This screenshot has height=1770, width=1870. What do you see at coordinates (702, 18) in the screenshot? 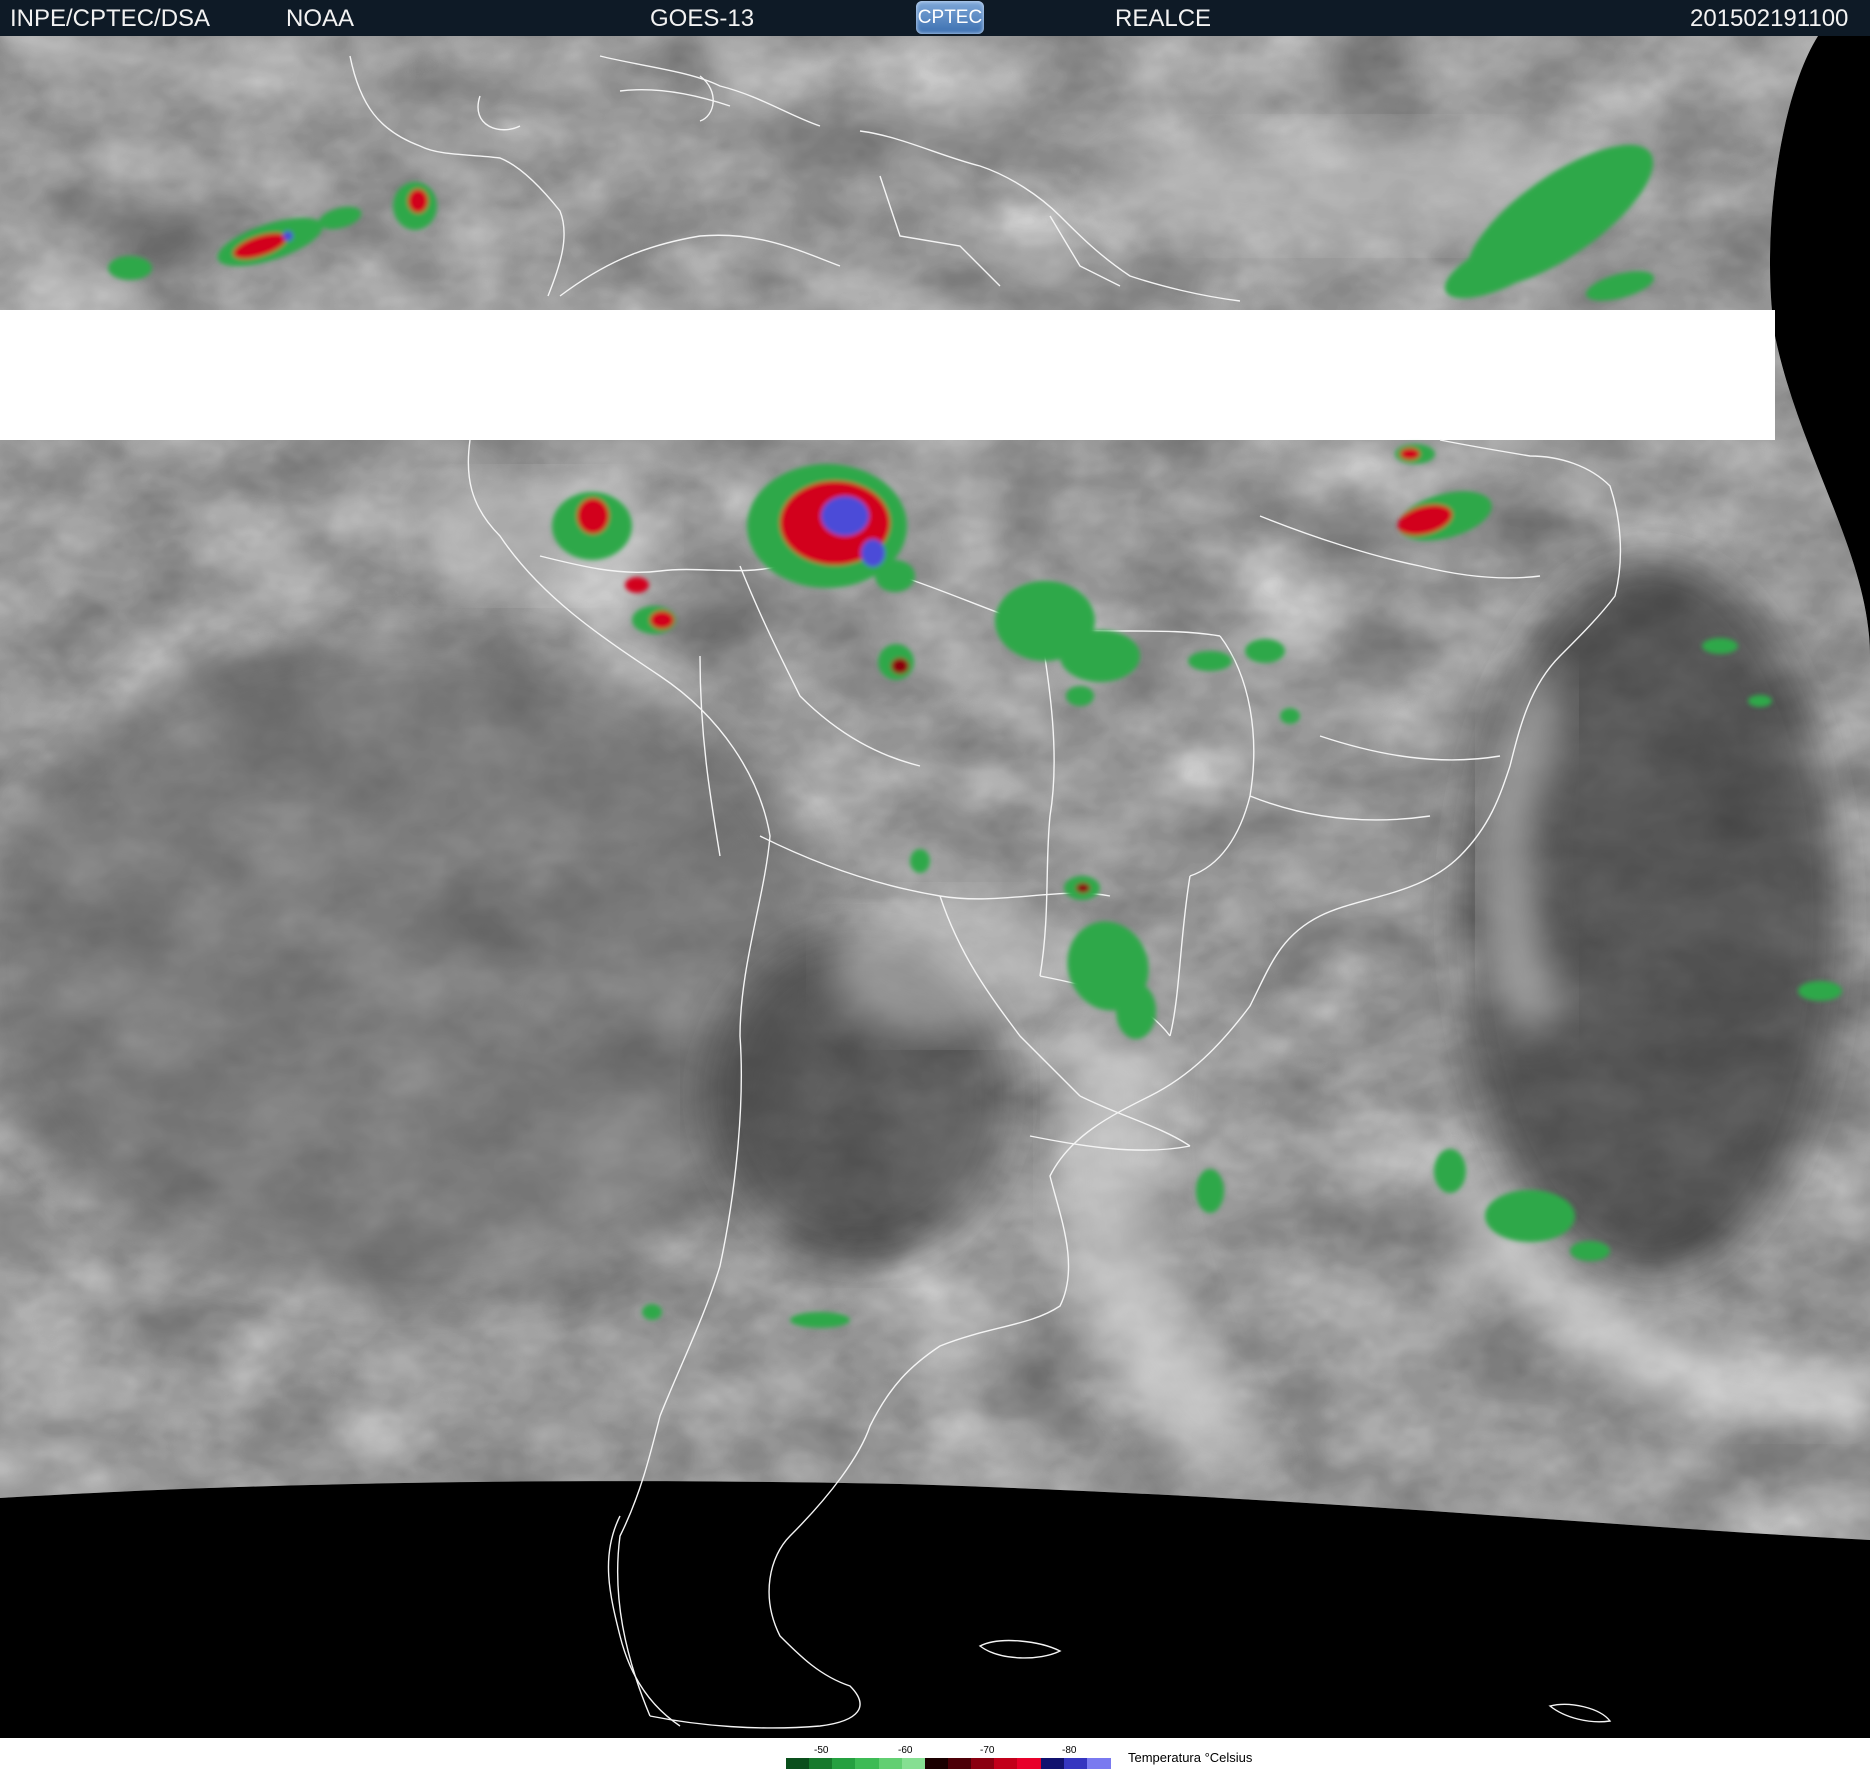
I see `satellite-label: GOES-13` at bounding box center [702, 18].